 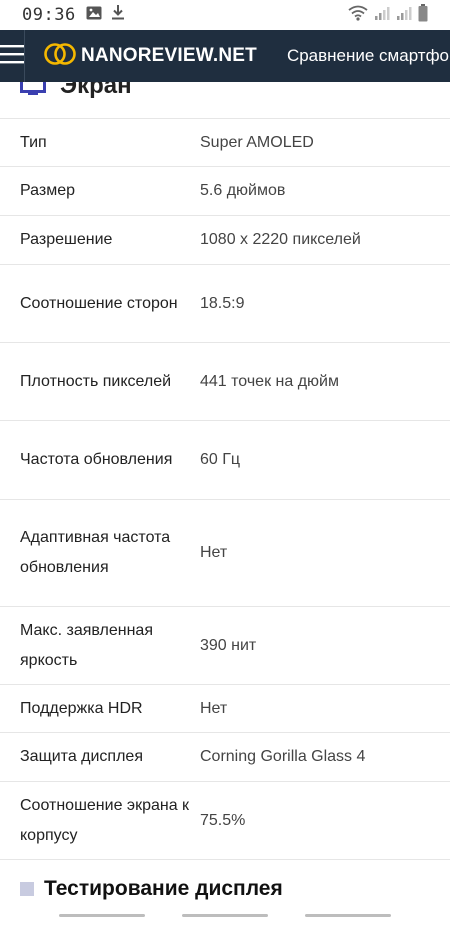 What do you see at coordinates (33, 142) in the screenshot?
I see `spec-label: Тип` at bounding box center [33, 142].